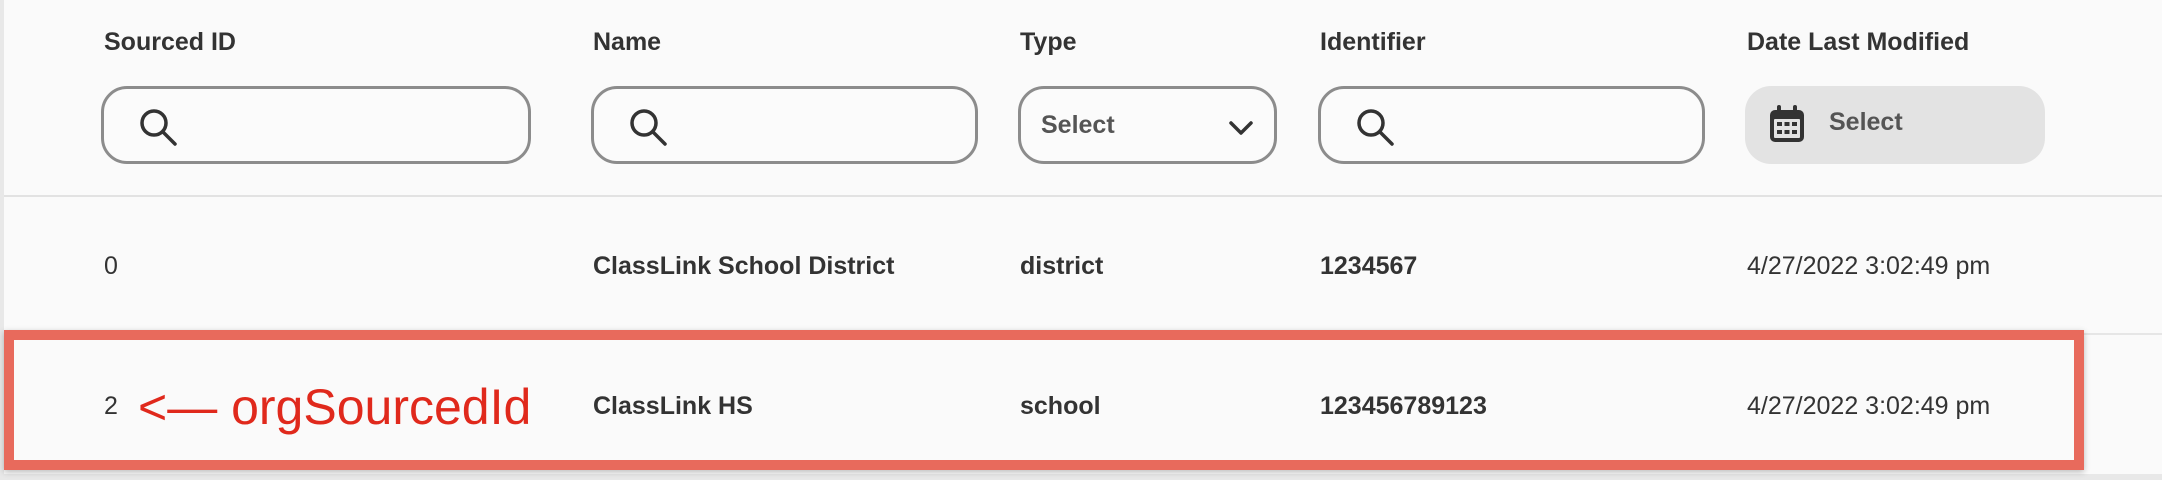 Image resolution: width=2162 pixels, height=480 pixels. Describe the element at coordinates (1866, 122) in the screenshot. I see `date-filter-value: Select` at that location.